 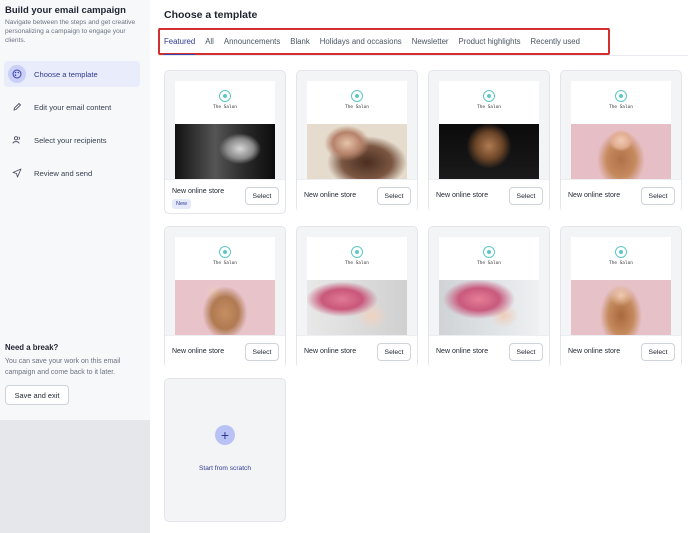 What do you see at coordinates (17, 107) in the screenshot?
I see `pencil-icon` at bounding box center [17, 107].